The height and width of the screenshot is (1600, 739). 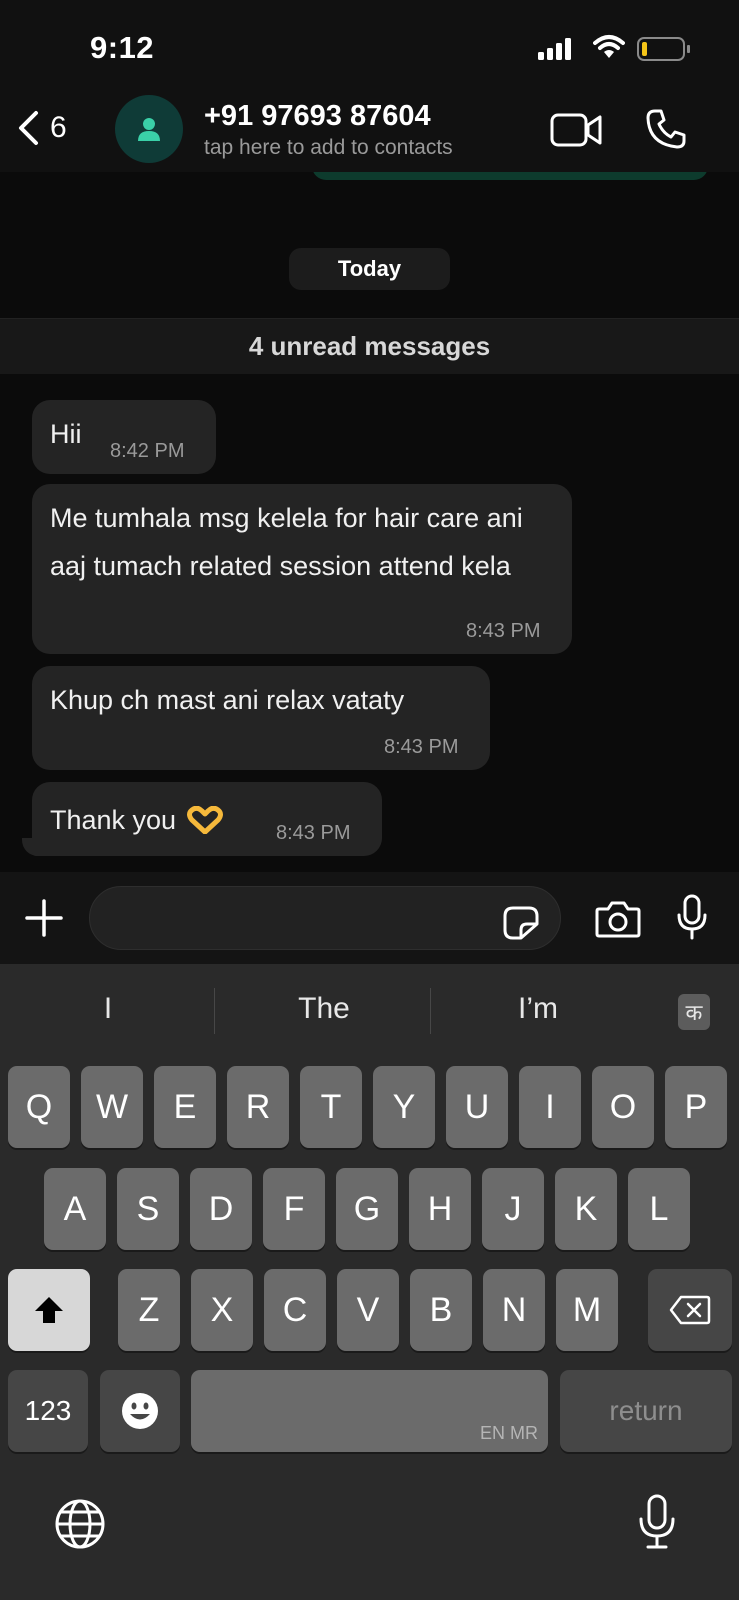 I want to click on battery-icon, so click(x=663, y=49).